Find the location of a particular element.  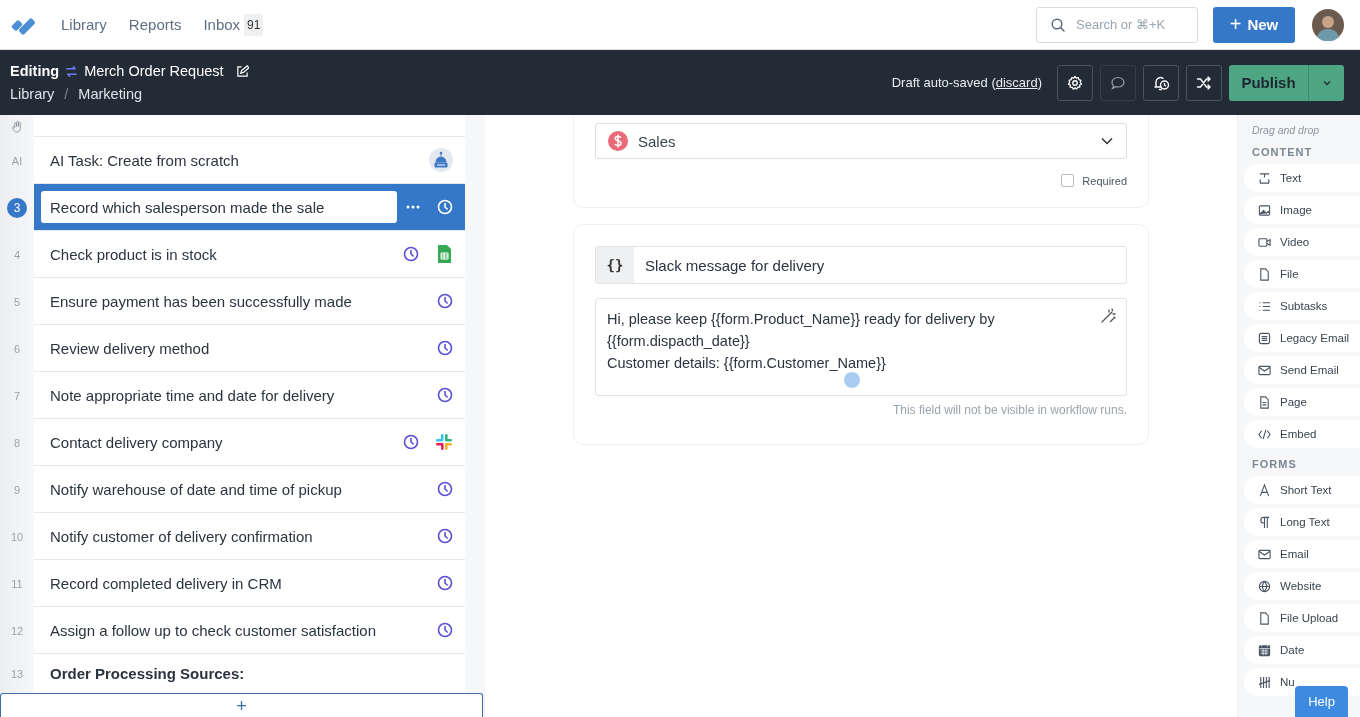

dollar-icon is located at coordinates (618, 141).